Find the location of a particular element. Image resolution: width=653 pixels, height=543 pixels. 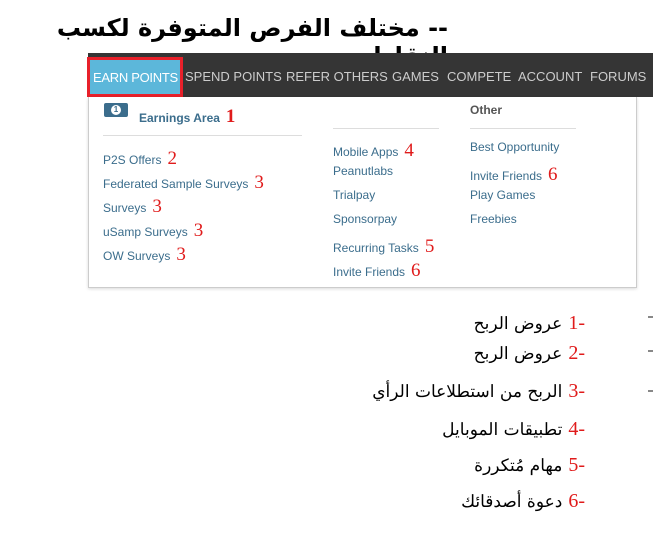

earnings-area-header: Earnings Area 1 is located at coordinates (187, 117).